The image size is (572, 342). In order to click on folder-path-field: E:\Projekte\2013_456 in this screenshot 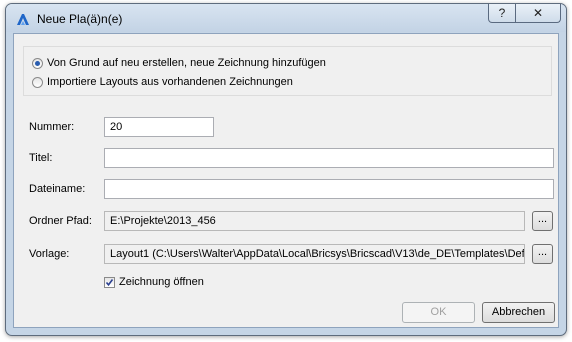, I will do `click(314, 221)`.